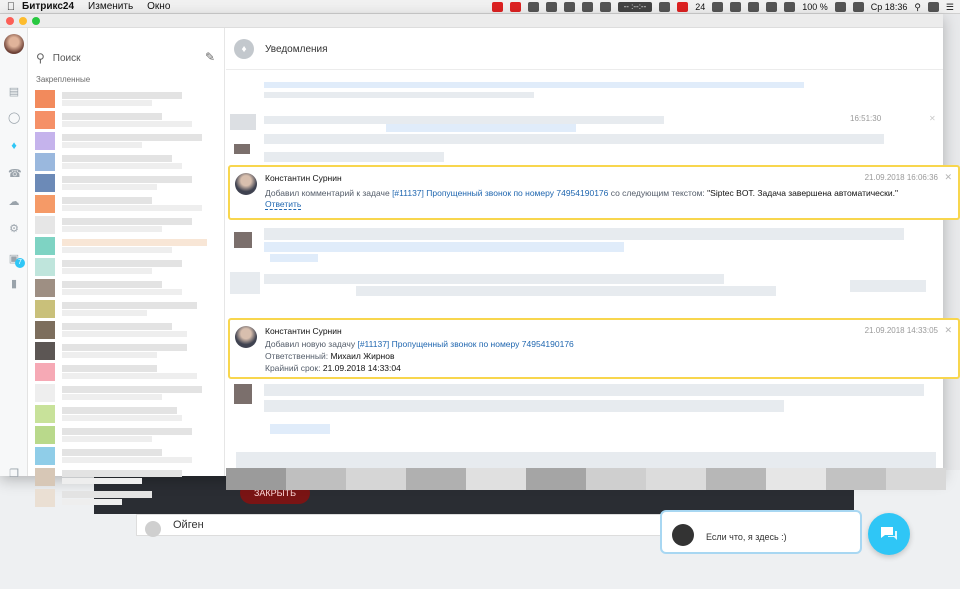 The image size is (960, 589). Describe the element at coordinates (14, 474) in the screenshot. I see `expand-window-icon: ❐` at that location.